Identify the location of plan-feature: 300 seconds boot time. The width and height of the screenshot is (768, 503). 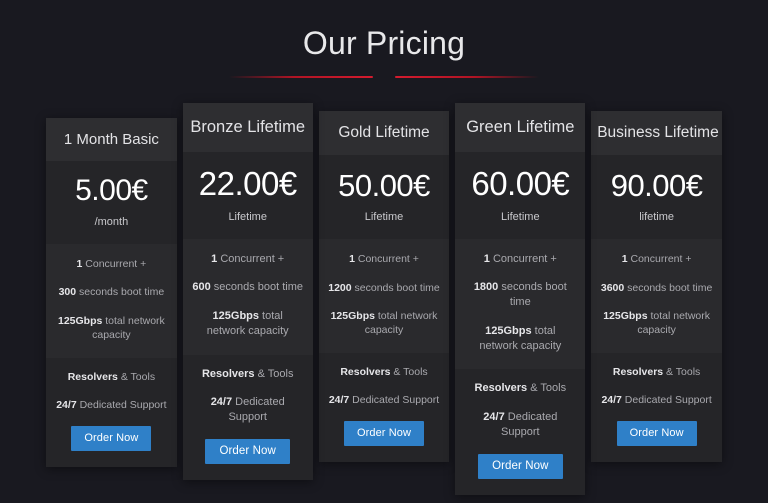
(111, 292).